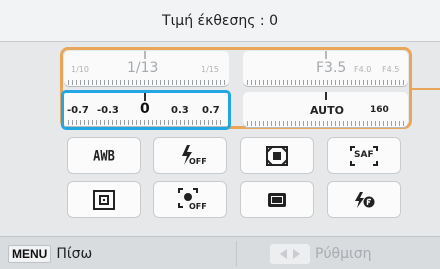 This screenshot has height=269, width=440. I want to click on shutter-value-prev: 1/10, so click(80, 69).